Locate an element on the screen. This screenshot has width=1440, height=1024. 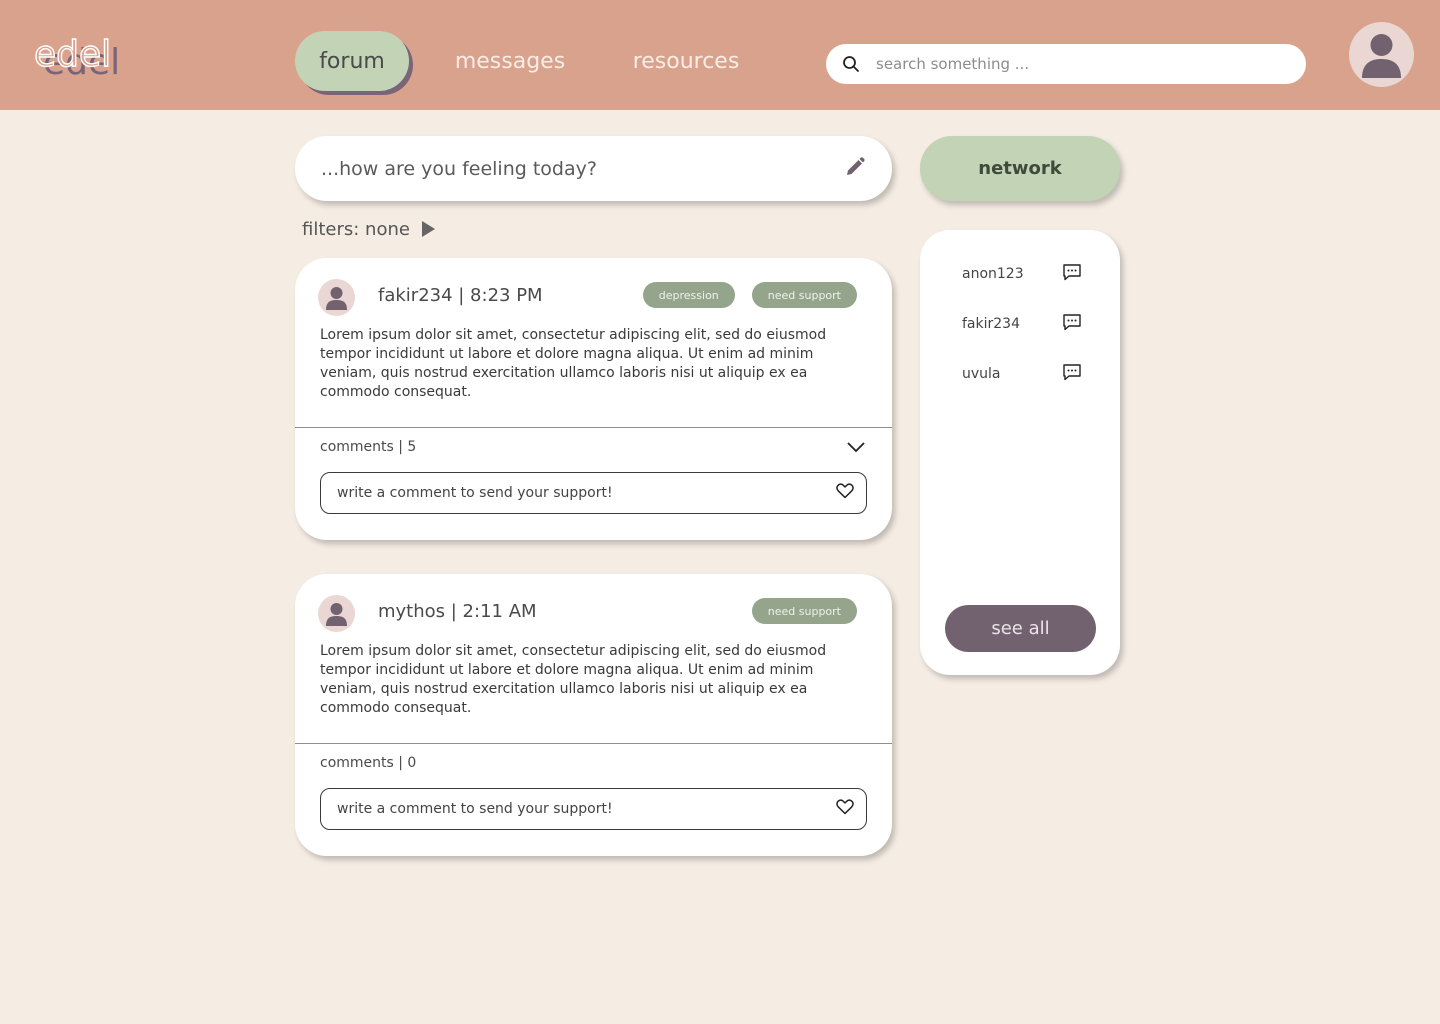
logo: edel edel is located at coordinates (83, 58).